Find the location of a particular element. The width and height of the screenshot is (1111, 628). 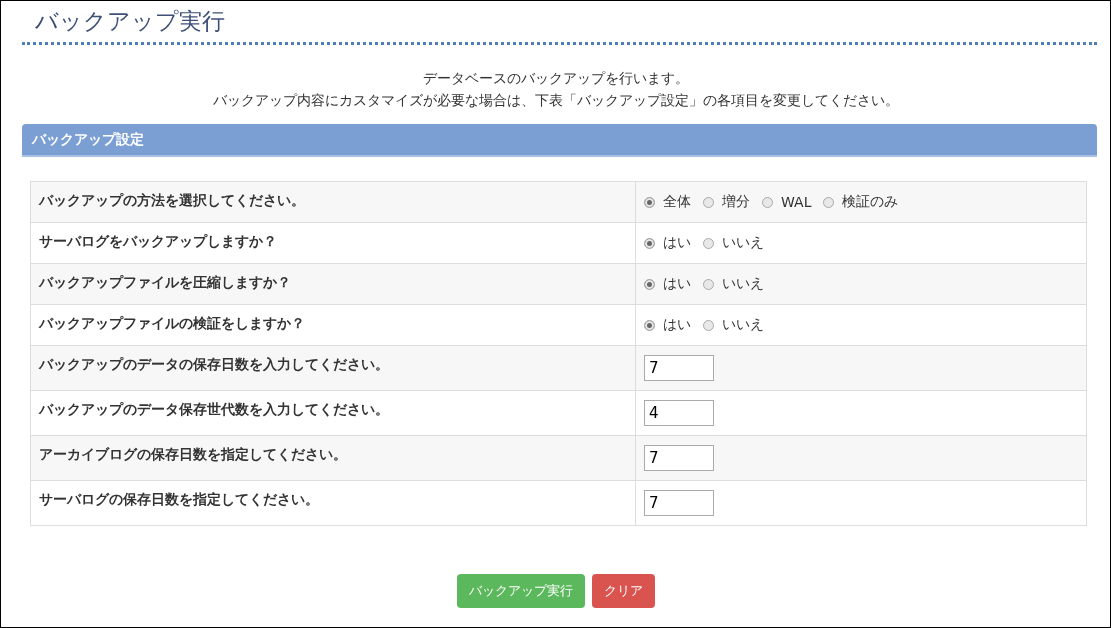

radio-option: 全体 is located at coordinates (667, 202).